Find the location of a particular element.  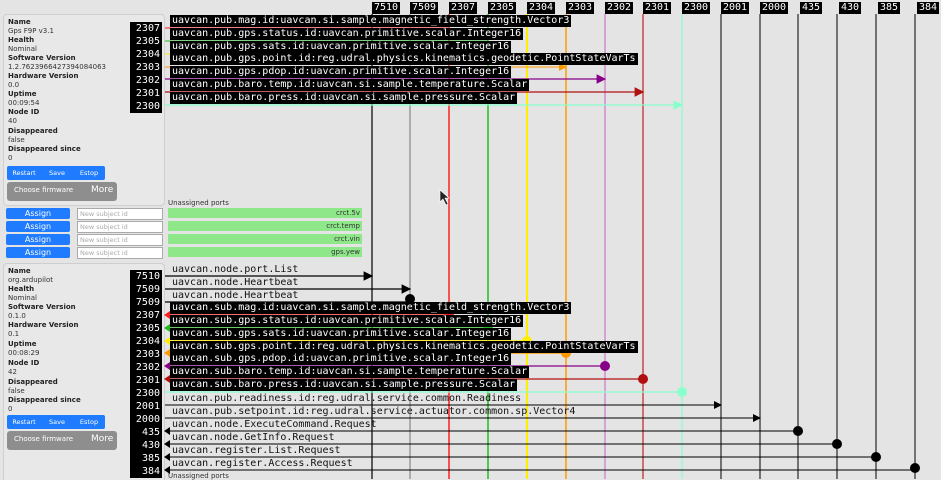

header-port-label: 2304 is located at coordinates (541, 8).